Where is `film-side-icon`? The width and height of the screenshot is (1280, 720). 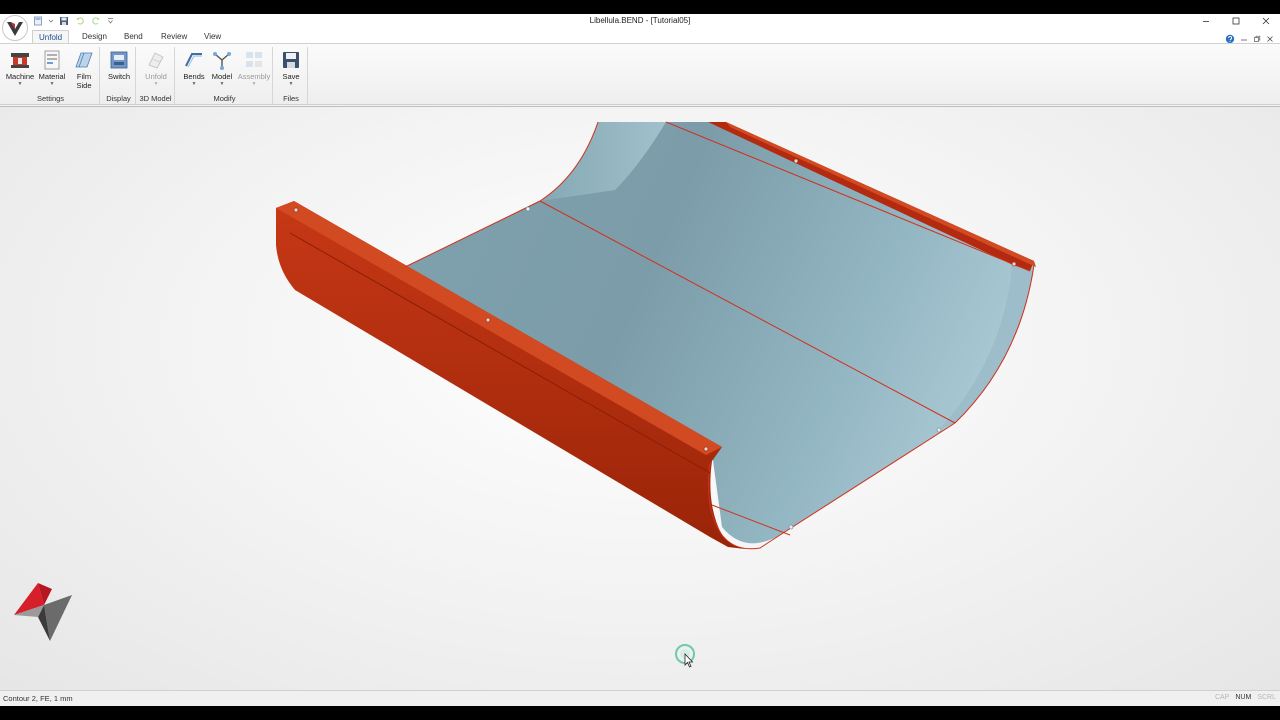 film-side-icon is located at coordinates (84, 60).